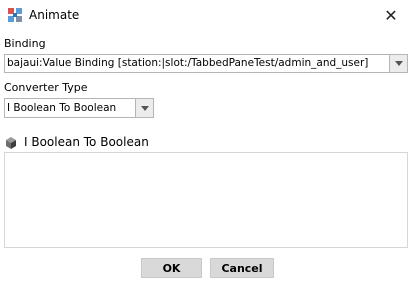 The width and height of the screenshot is (414, 285). I want to click on window-title: Animate, so click(54, 15).